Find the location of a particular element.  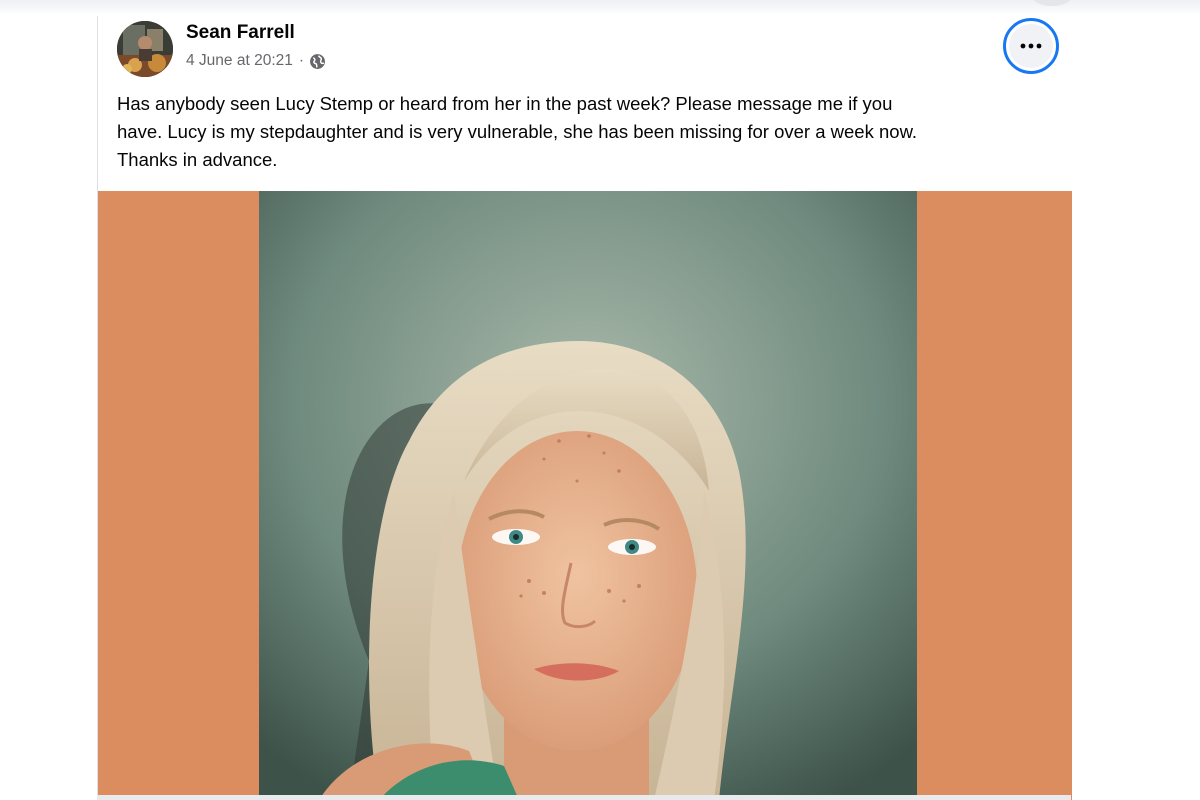

more-options-button is located at coordinates (1031, 46).